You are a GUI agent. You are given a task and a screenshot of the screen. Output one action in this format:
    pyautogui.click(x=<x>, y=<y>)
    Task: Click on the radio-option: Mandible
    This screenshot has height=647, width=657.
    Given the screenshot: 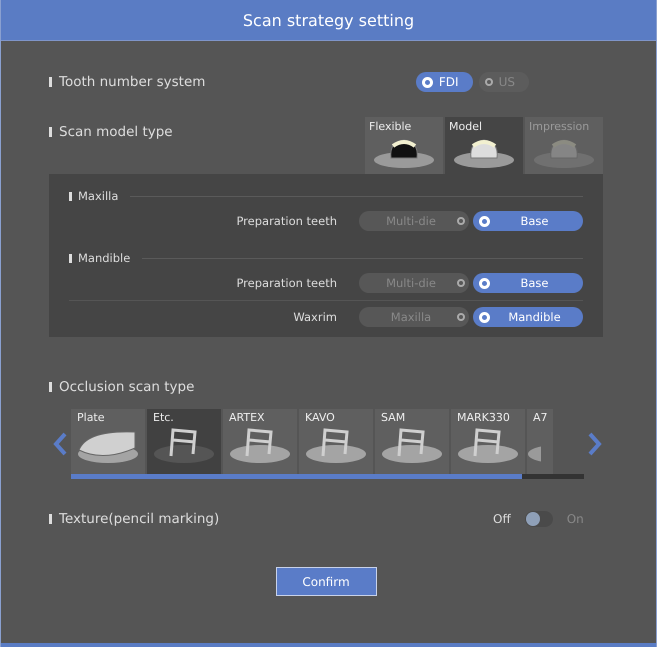 What is the action you would take?
    pyautogui.click(x=528, y=317)
    